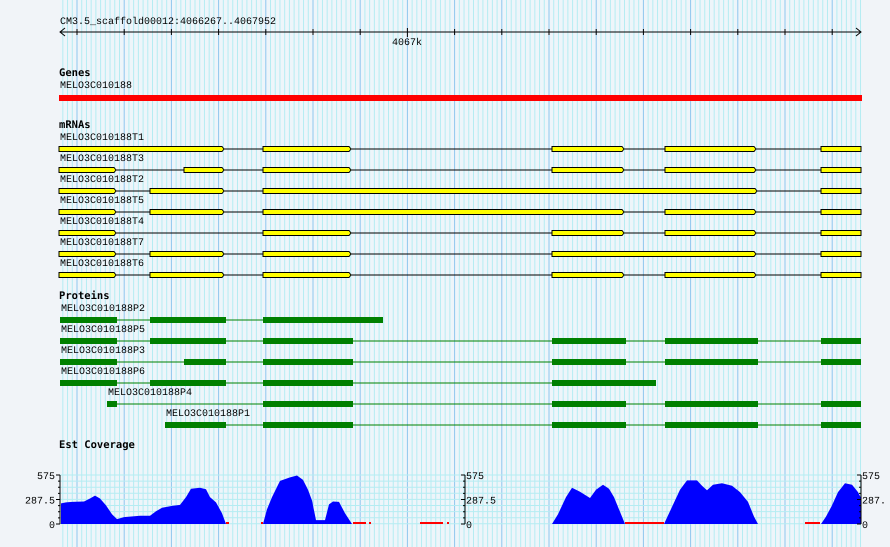 The image size is (890, 547). Describe the element at coordinates (841, 503) in the screenshot. I see `coverage-area` at that location.